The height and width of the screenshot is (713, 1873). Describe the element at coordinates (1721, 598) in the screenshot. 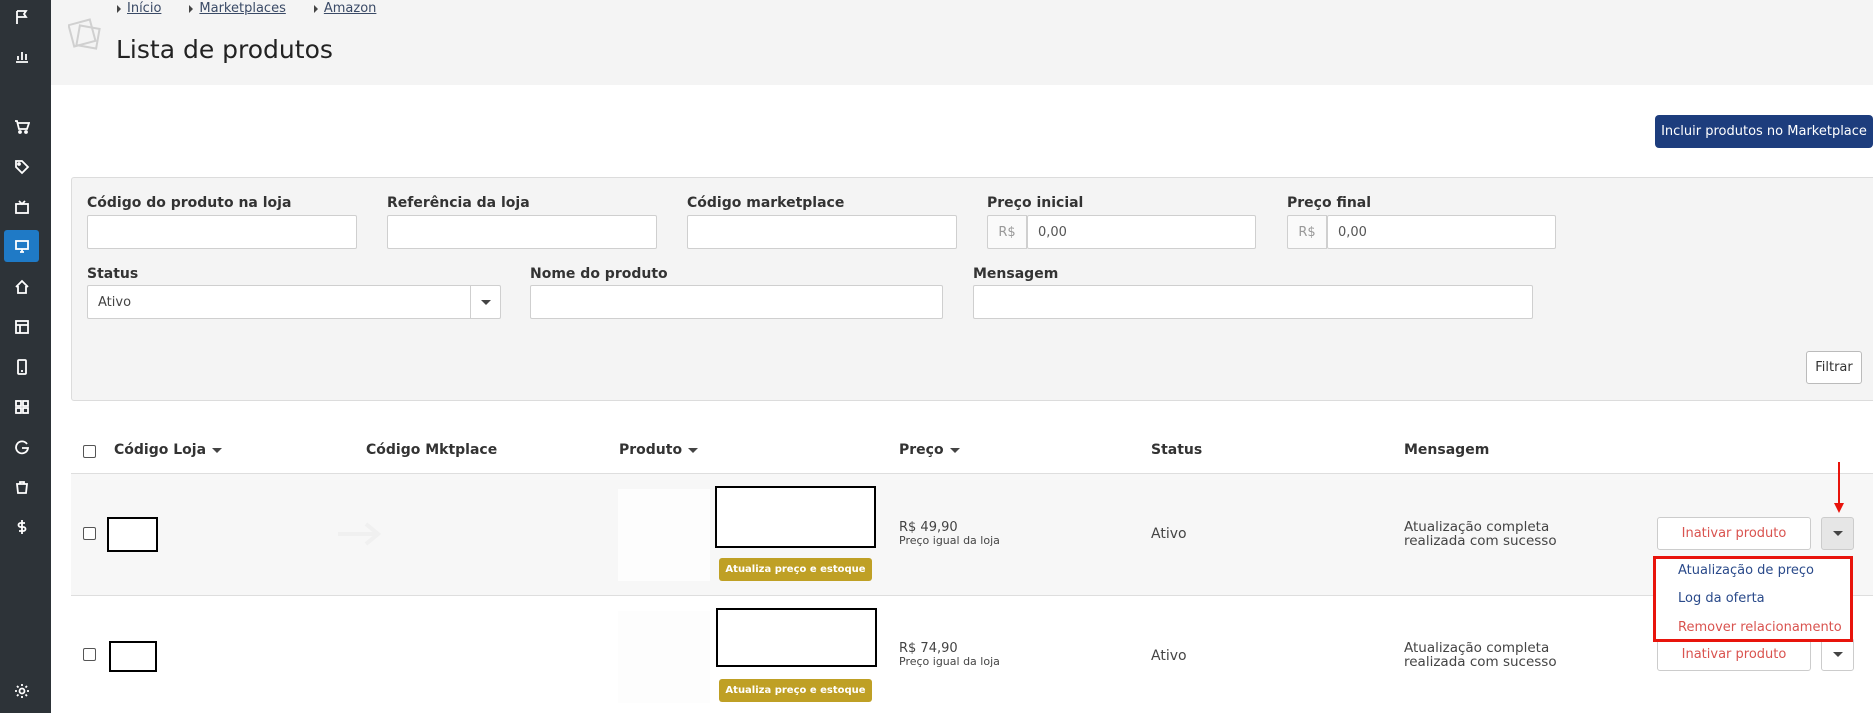

I see `menu-item-offer-log: Log da oferta` at that location.